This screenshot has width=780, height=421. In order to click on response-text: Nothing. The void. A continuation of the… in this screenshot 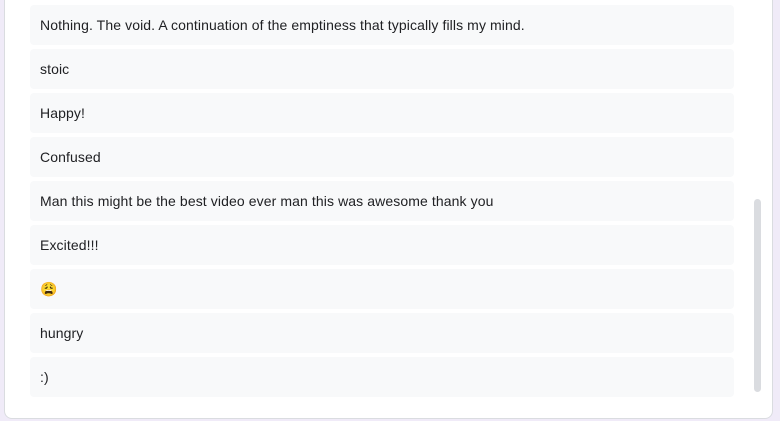, I will do `click(282, 25)`.